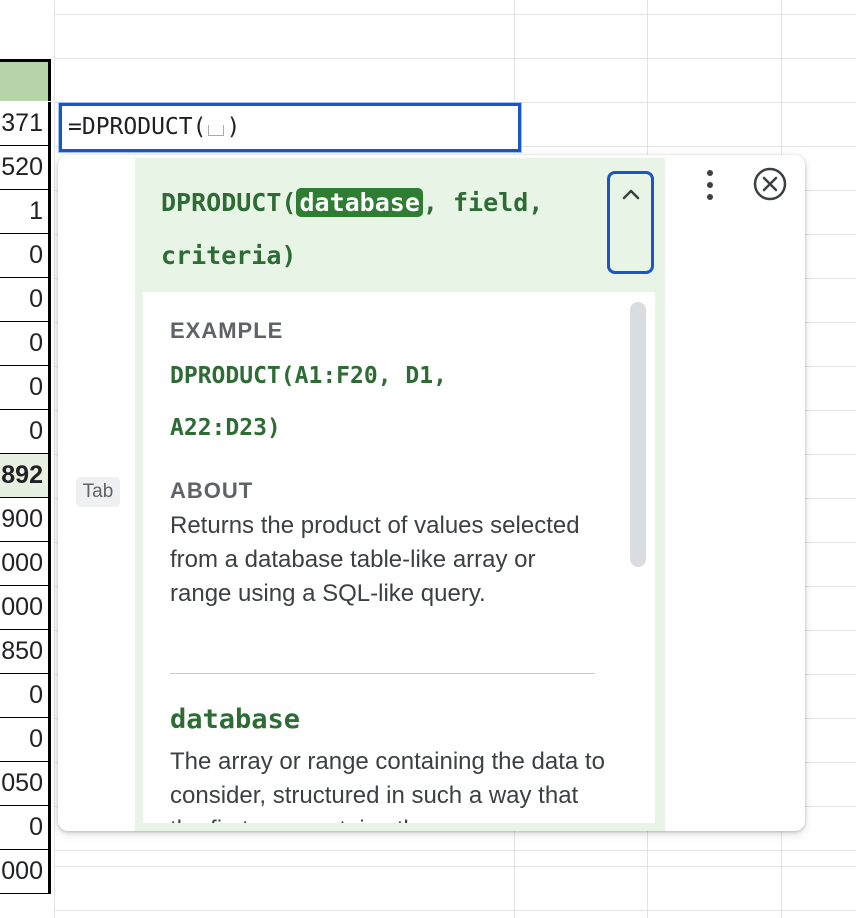  Describe the element at coordinates (212, 490) in the screenshot. I see `about-label: ABOUT` at that location.